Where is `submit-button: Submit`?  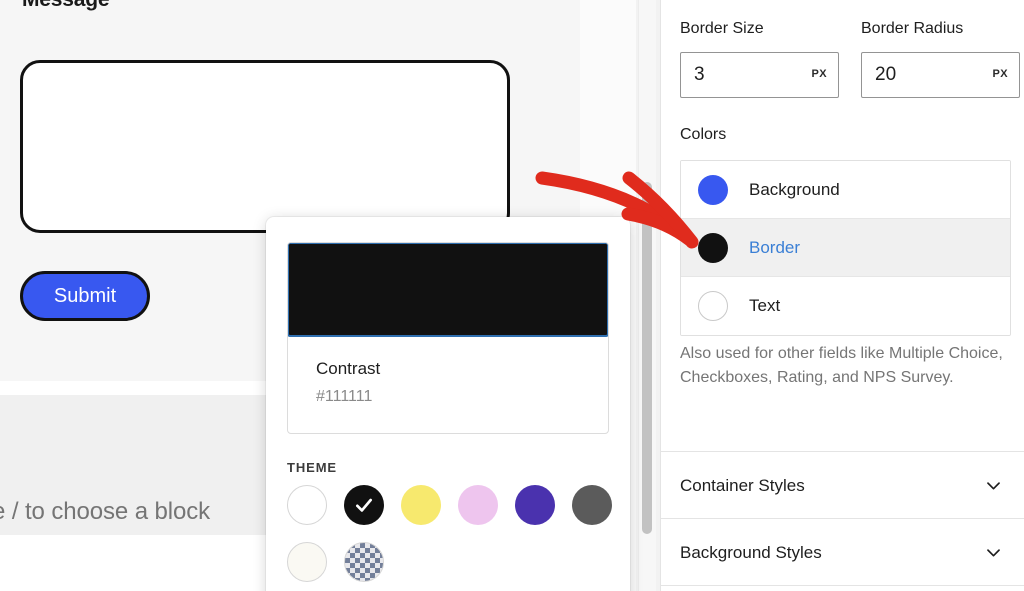
submit-button: Submit is located at coordinates (85, 296).